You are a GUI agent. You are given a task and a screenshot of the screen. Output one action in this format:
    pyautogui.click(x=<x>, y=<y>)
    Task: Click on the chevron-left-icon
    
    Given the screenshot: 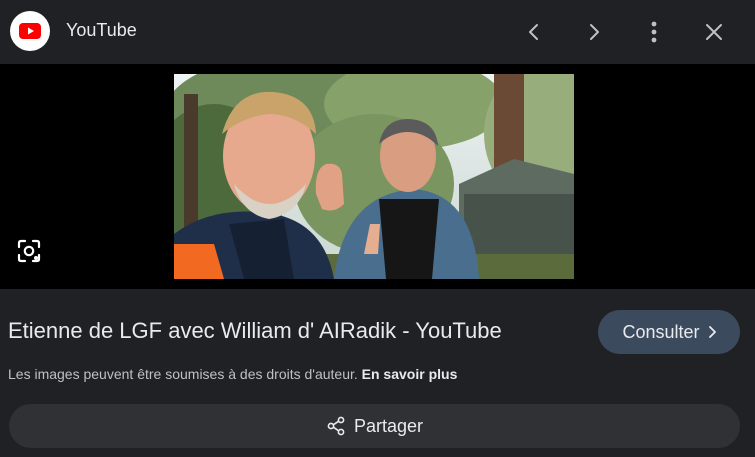 What is the action you would take?
    pyautogui.click(x=533, y=32)
    